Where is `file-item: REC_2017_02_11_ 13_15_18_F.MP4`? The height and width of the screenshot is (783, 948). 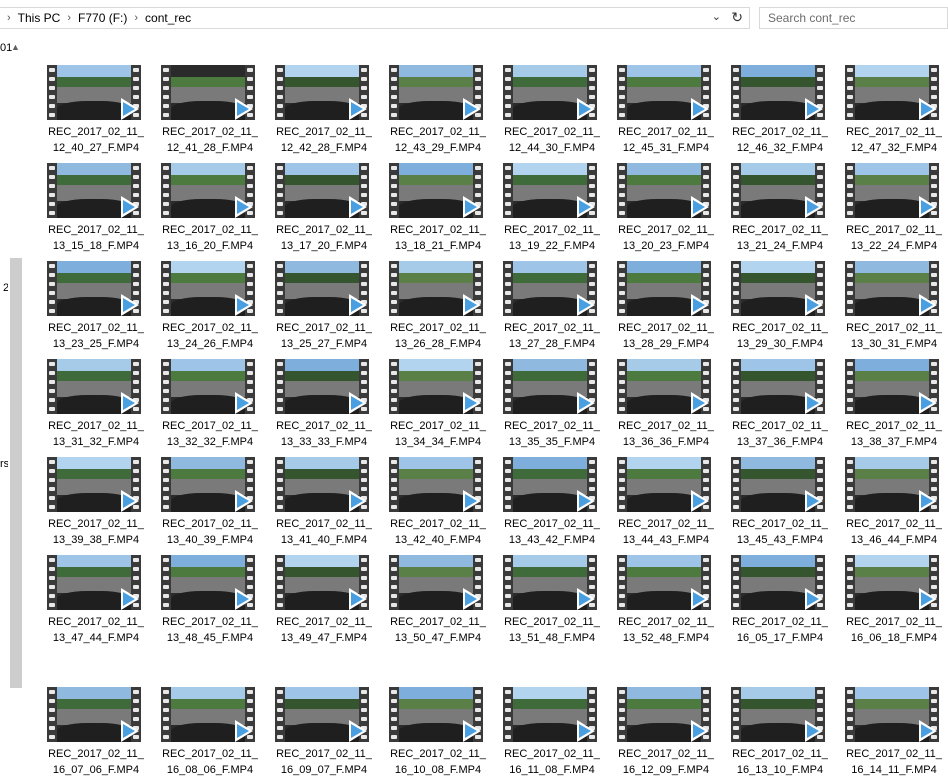 file-item: REC_2017_02_11_ 13_15_18_F.MP4 is located at coordinates (99, 205).